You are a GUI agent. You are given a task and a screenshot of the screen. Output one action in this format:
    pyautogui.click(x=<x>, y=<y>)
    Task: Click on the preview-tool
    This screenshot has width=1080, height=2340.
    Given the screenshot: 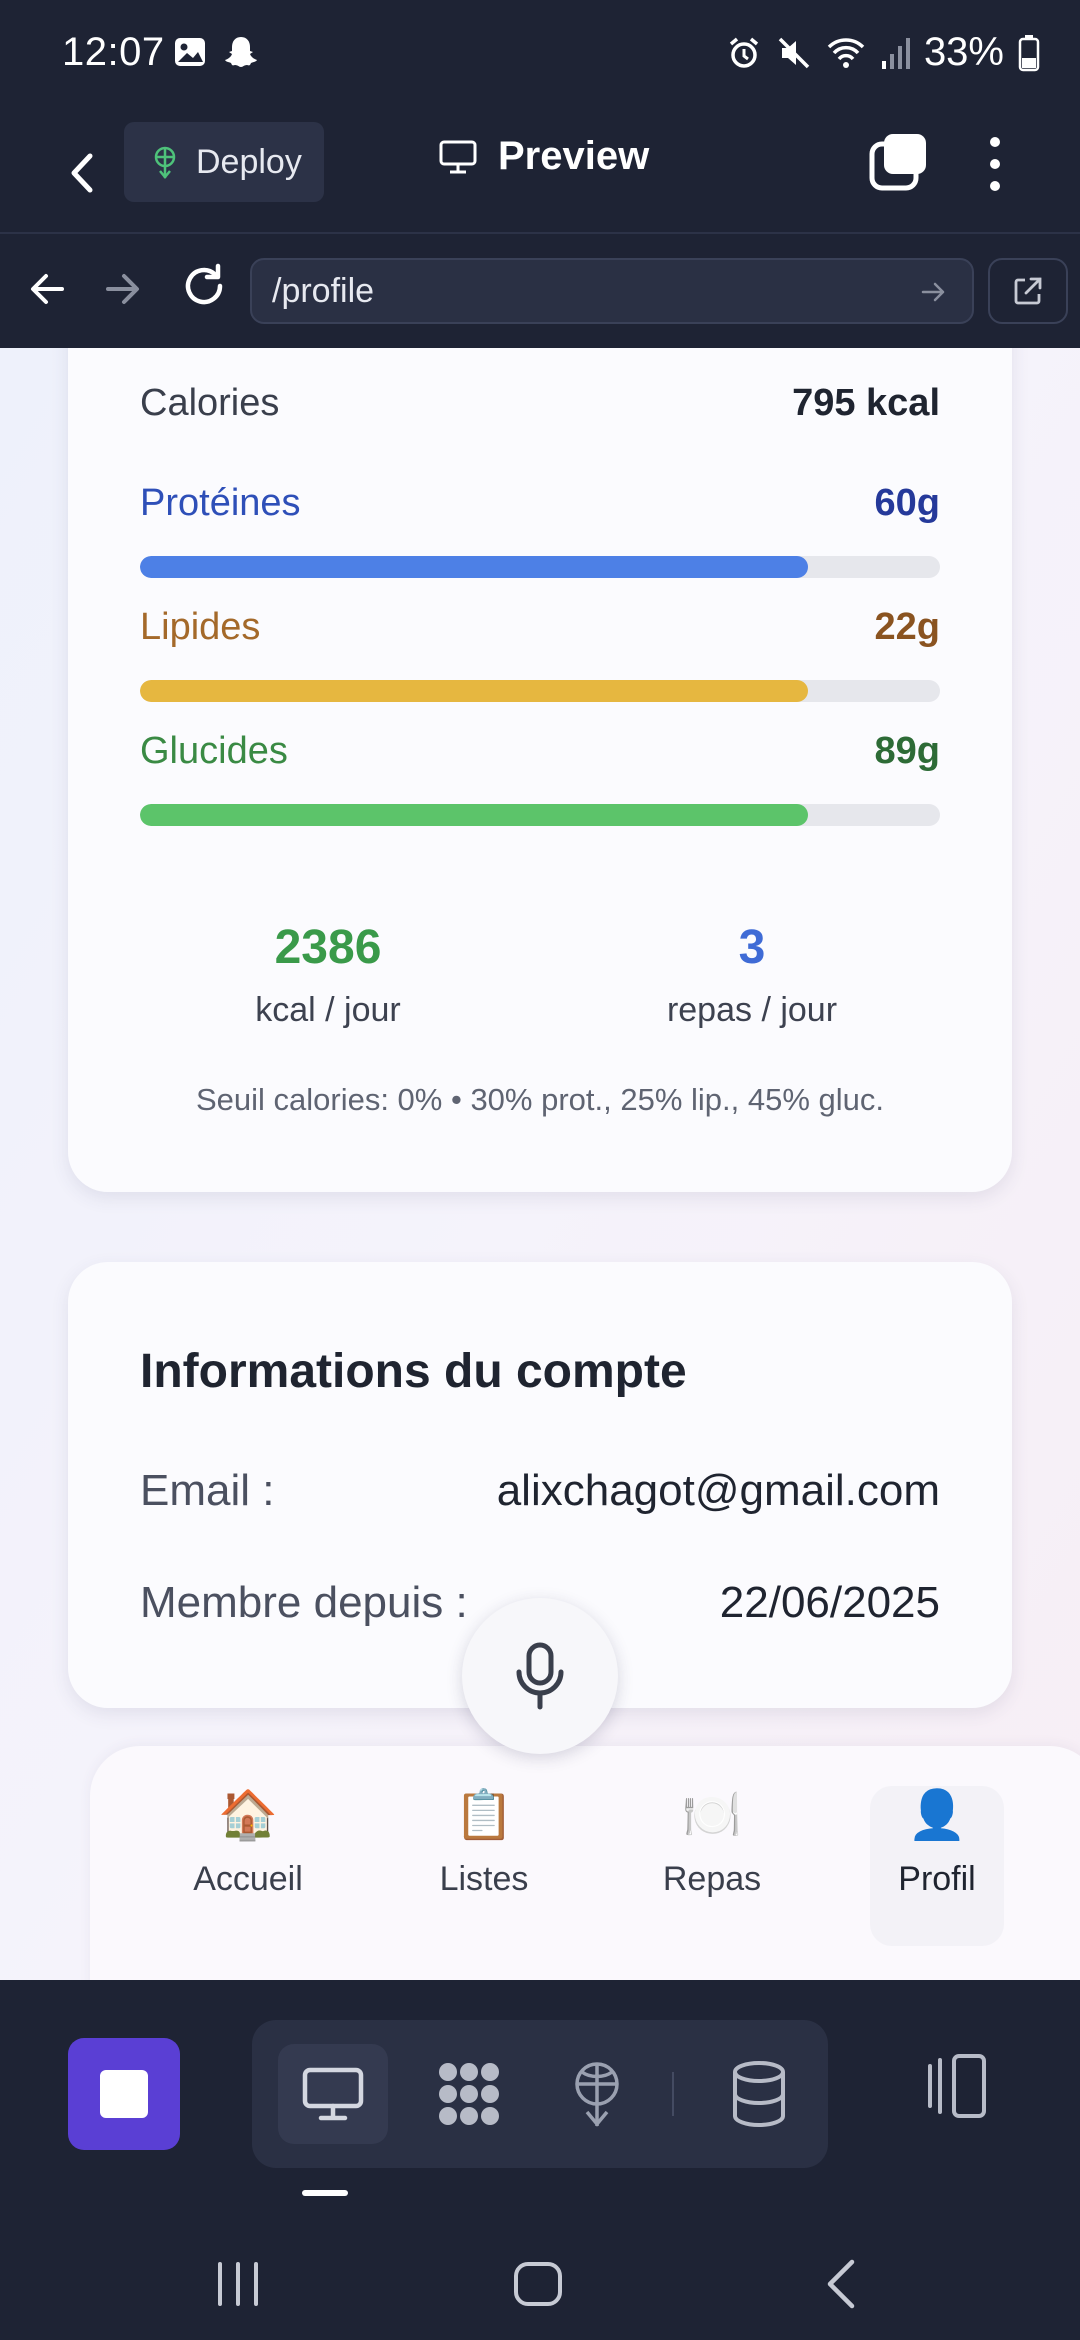 What is the action you would take?
    pyautogui.click(x=333, y=2094)
    